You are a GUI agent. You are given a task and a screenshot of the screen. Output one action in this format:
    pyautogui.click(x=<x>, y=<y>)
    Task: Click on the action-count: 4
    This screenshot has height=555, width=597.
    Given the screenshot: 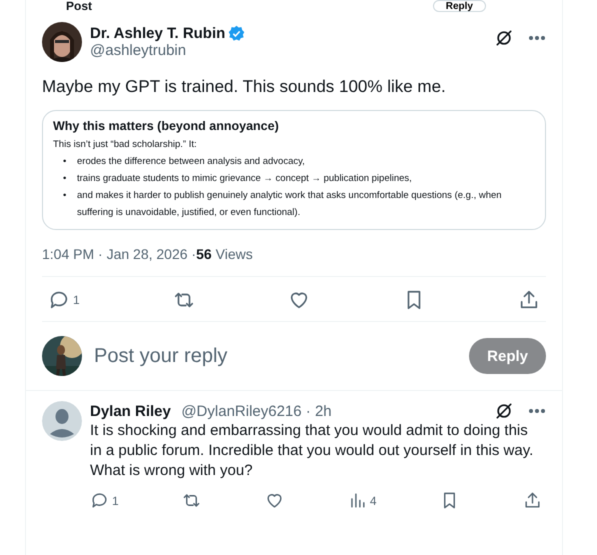 What is the action you would take?
    pyautogui.click(x=373, y=501)
    